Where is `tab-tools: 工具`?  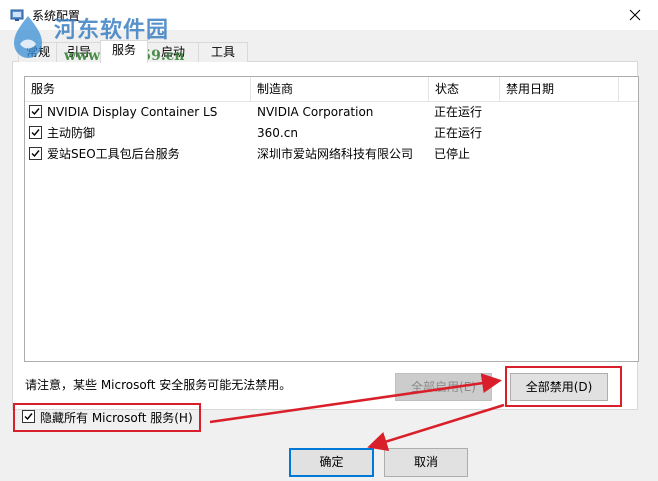
tab-tools: 工具 is located at coordinates (223, 52).